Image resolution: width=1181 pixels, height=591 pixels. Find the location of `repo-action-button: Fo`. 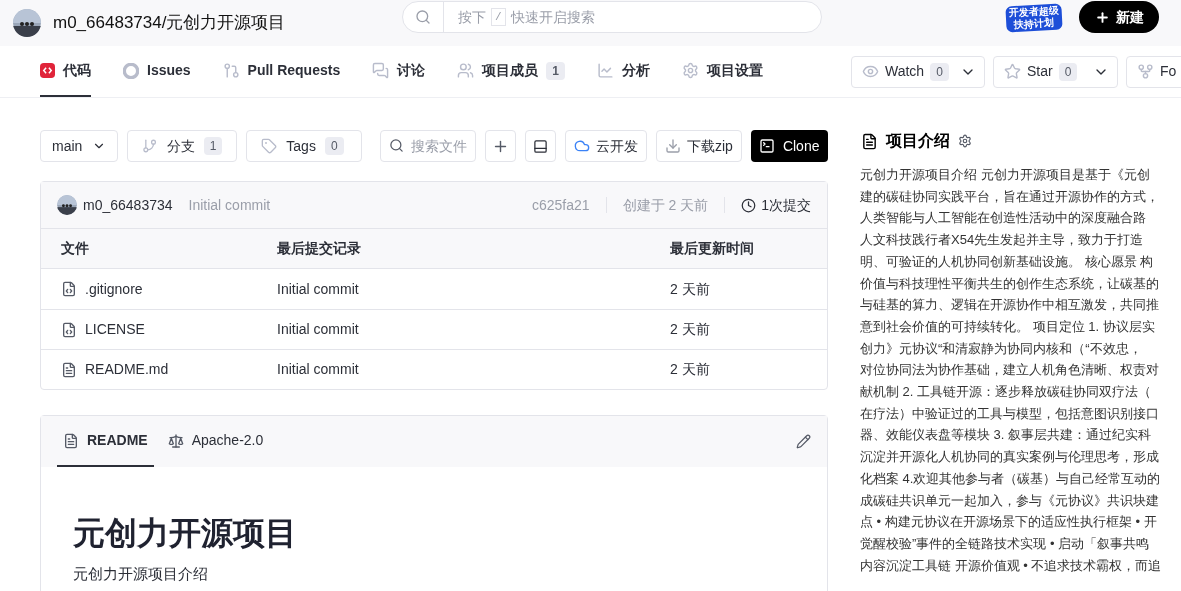

repo-action-button: Fo is located at coordinates (1153, 71).